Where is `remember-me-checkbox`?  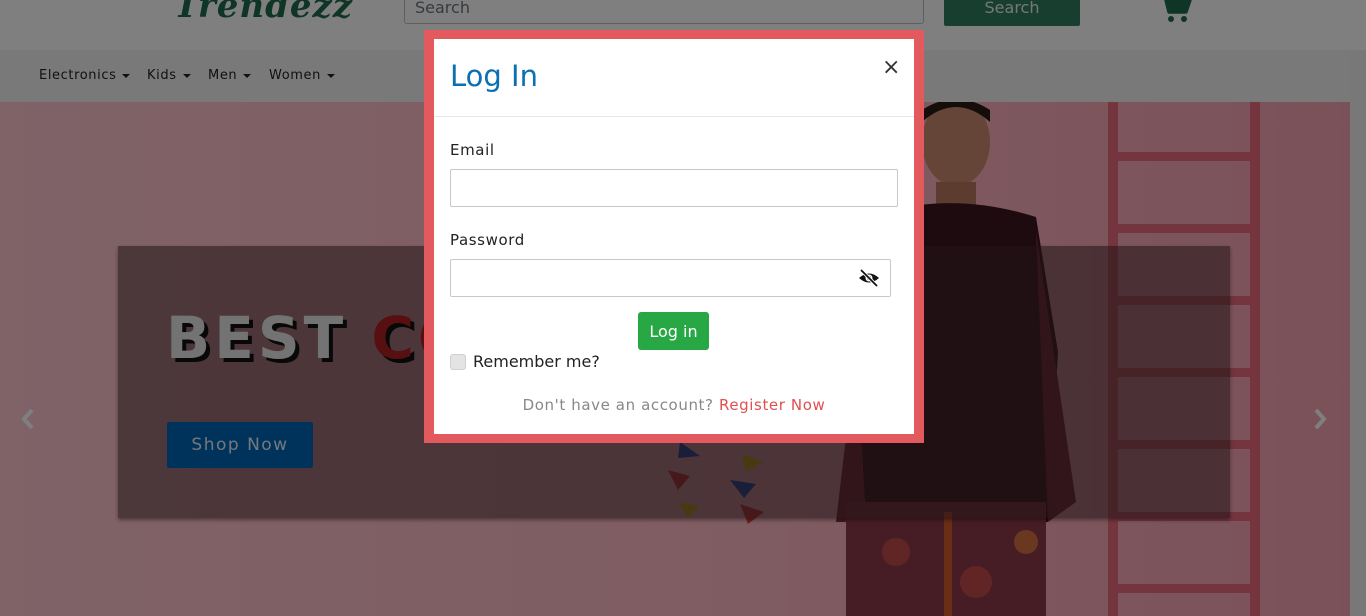
remember-me-checkbox is located at coordinates (458, 362).